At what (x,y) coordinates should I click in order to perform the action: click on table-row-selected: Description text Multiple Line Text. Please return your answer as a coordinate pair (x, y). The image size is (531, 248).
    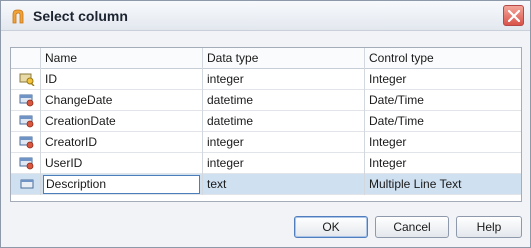
    Looking at the image, I should click on (266, 184).